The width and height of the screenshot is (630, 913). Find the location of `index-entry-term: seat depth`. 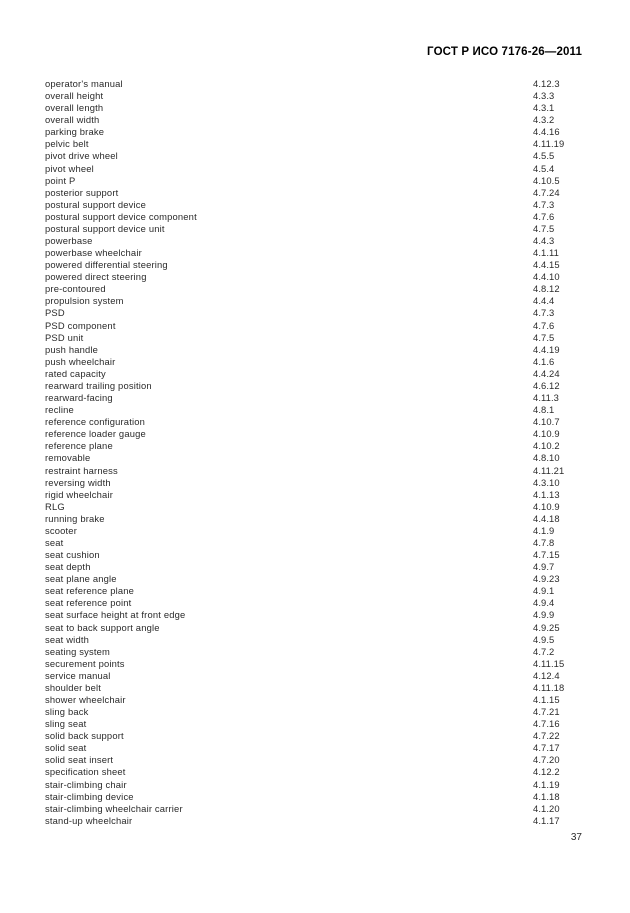

index-entry-term: seat depth is located at coordinates (68, 567).